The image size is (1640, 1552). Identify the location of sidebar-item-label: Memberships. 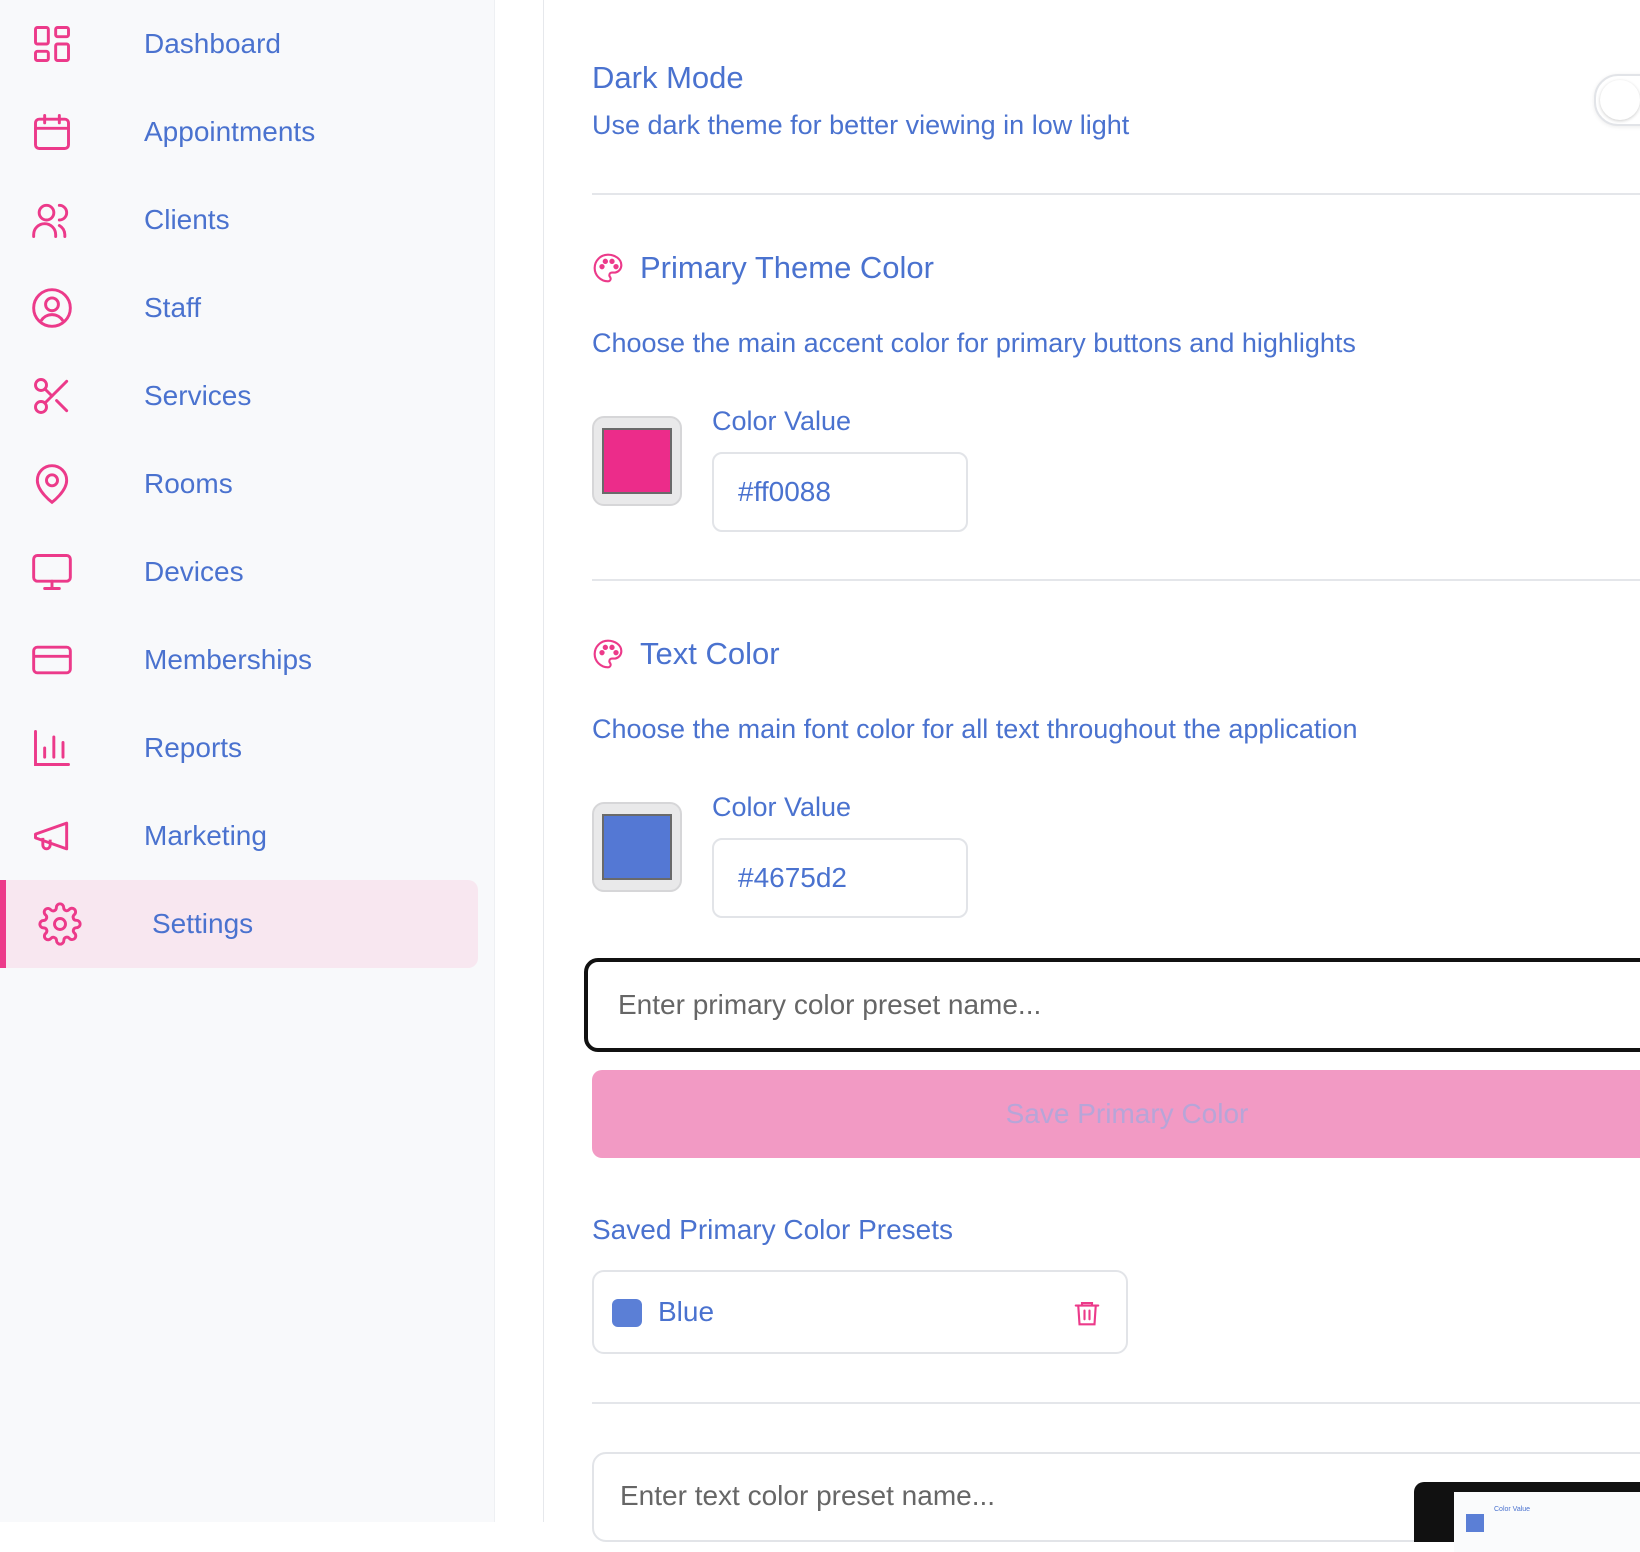
(228, 659).